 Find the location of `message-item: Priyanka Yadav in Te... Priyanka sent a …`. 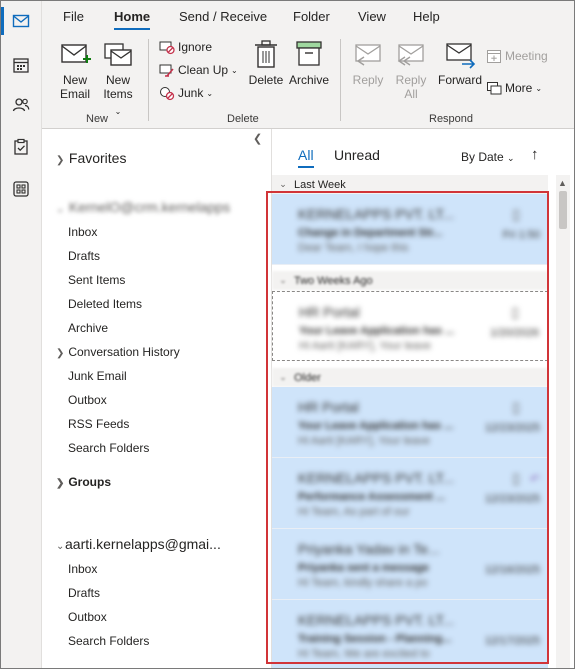

message-item: Priyanka Yadav in Te... Priyanka sent a … is located at coordinates (410, 564).